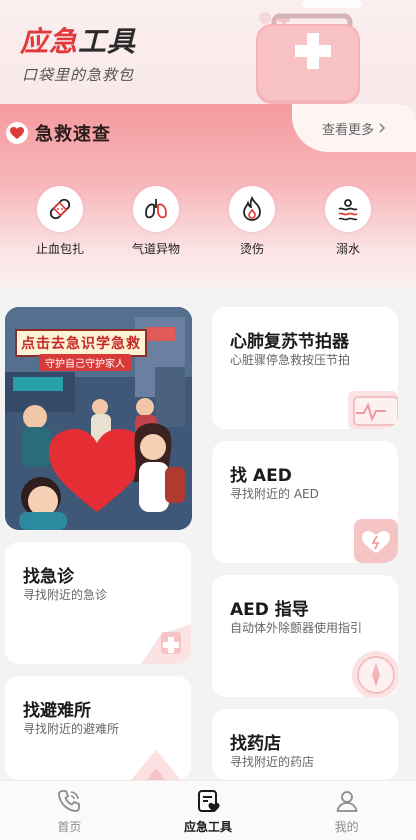 This screenshot has height=840, width=416. What do you see at coordinates (309, 52) in the screenshot?
I see `first-aid-kit-illustration` at bounding box center [309, 52].